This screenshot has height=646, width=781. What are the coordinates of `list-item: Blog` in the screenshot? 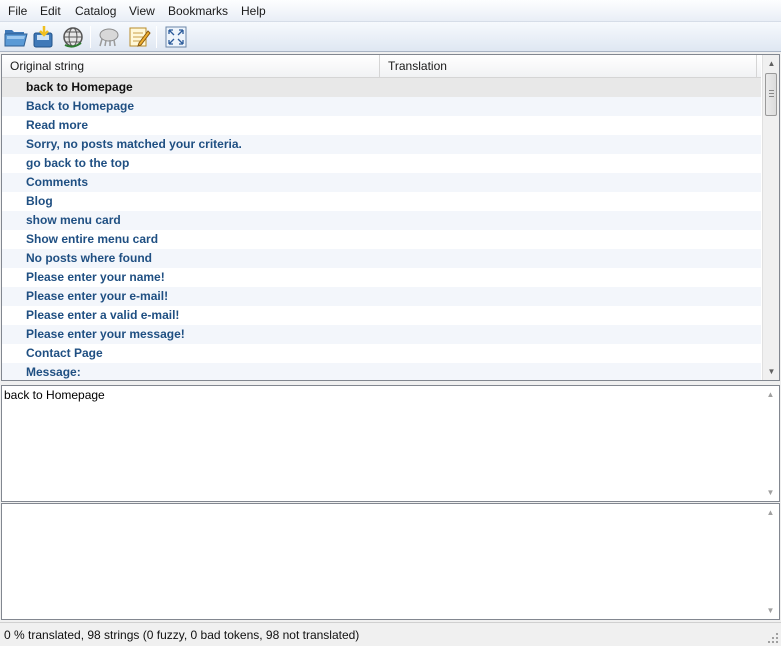 It's located at (381, 201).